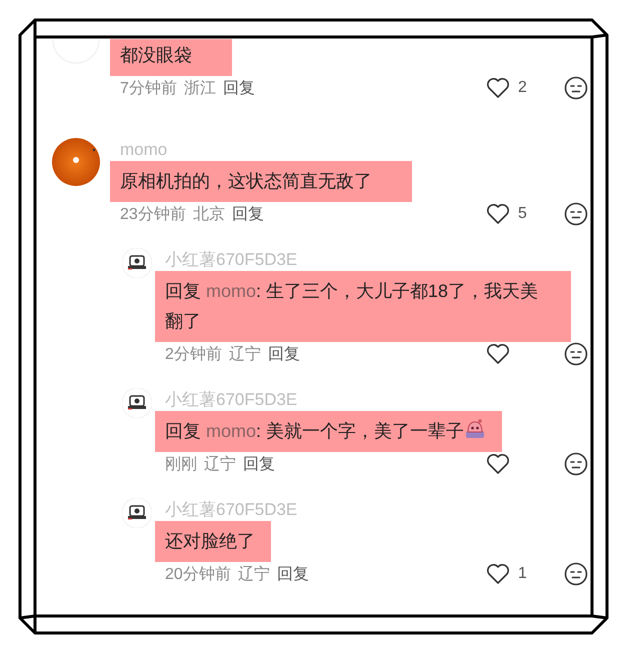  Describe the element at coordinates (156, 55) in the screenshot. I see `comment-text: 都没眼袋` at that location.